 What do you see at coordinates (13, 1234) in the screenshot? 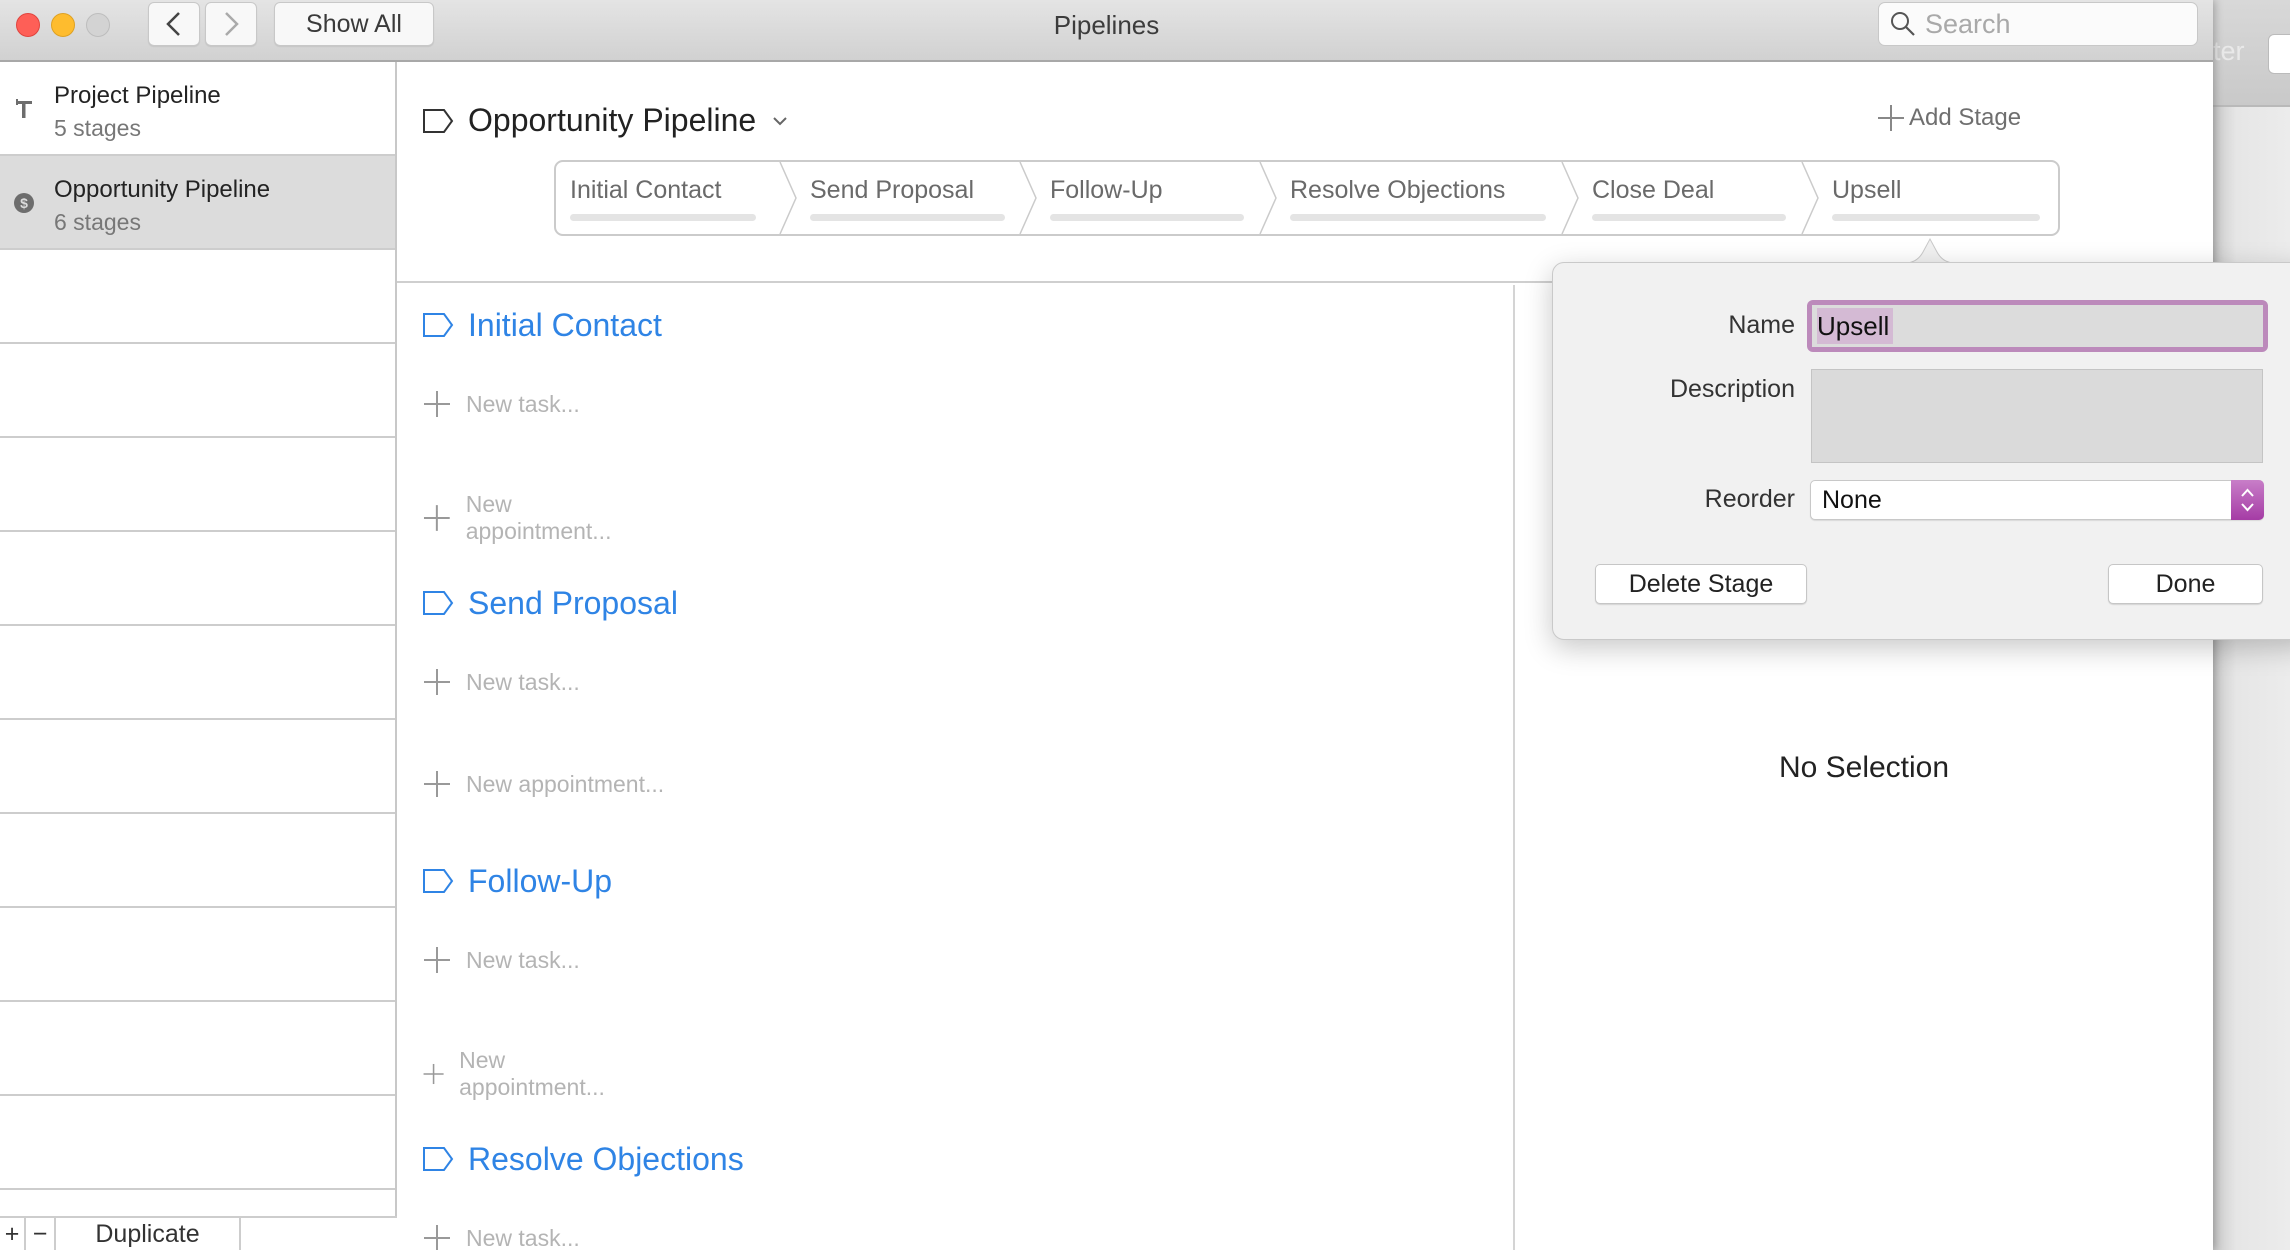
I see `add-pipeline-button: +` at bounding box center [13, 1234].